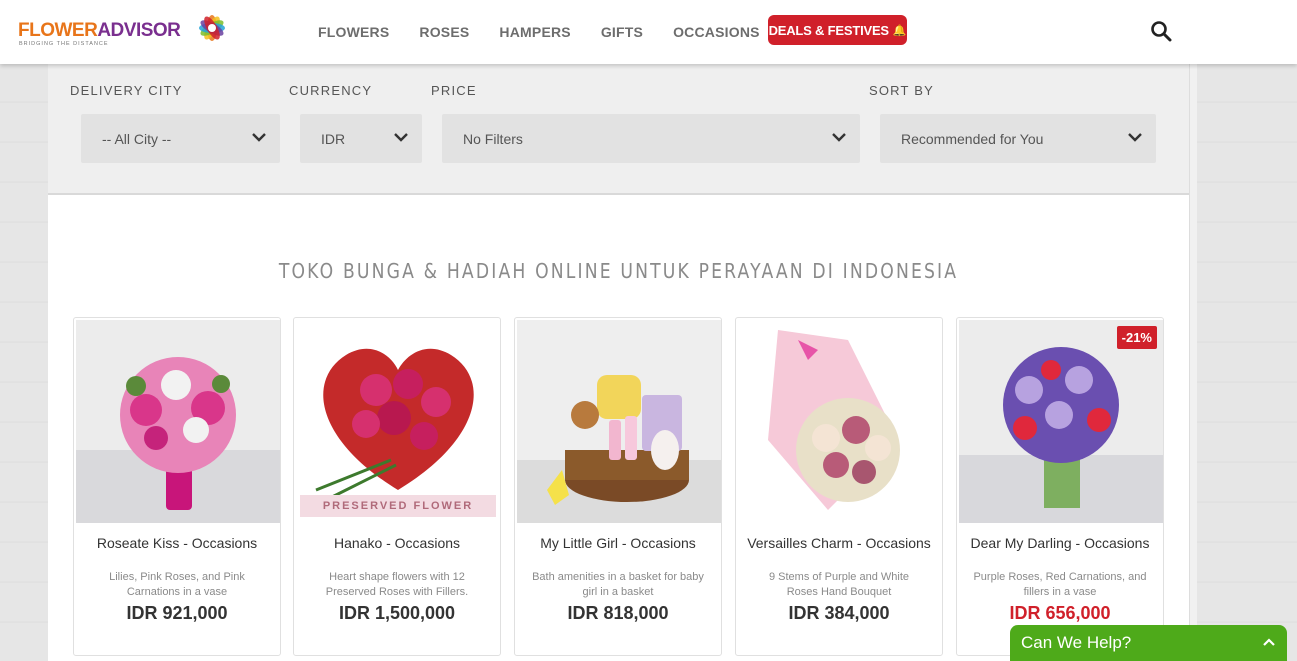 The height and width of the screenshot is (661, 1297). Describe the element at coordinates (444, 32) in the screenshot. I see `nav-roses: ROSES` at that location.